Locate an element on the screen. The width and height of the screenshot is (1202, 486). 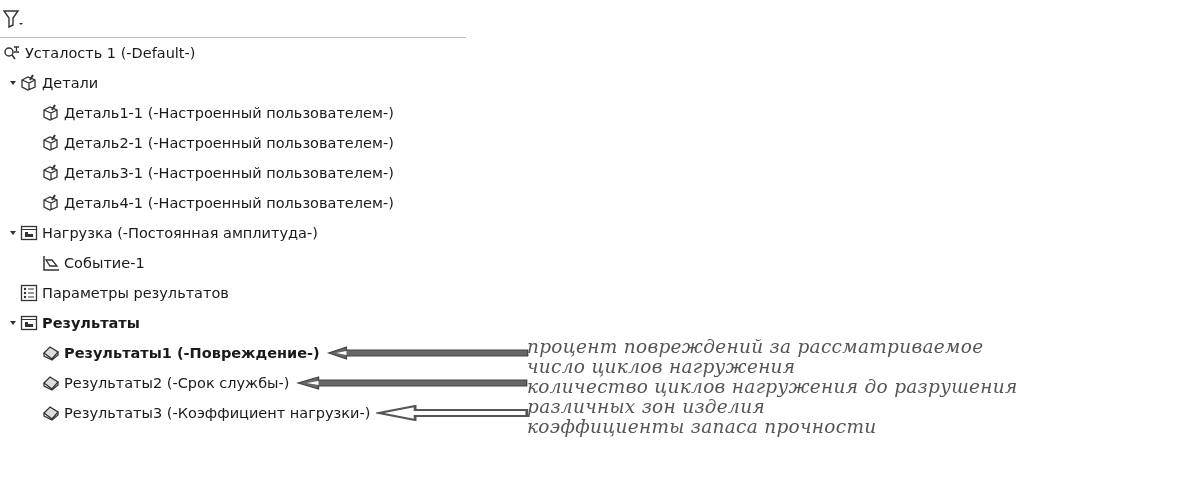
load-graph-icon is located at coordinates (51, 263).